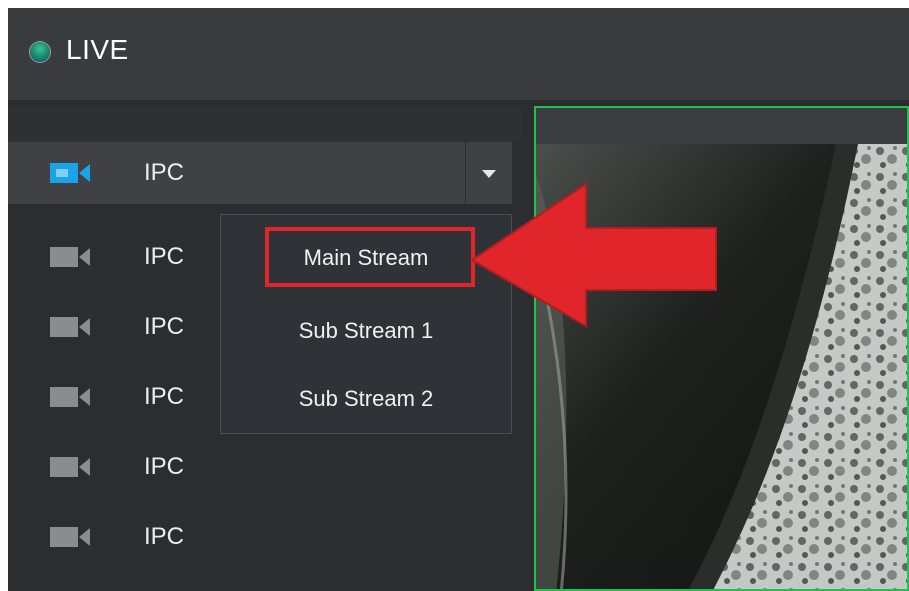 The height and width of the screenshot is (591, 909). What do you see at coordinates (97, 49) in the screenshot?
I see `page-title: LIVE` at bounding box center [97, 49].